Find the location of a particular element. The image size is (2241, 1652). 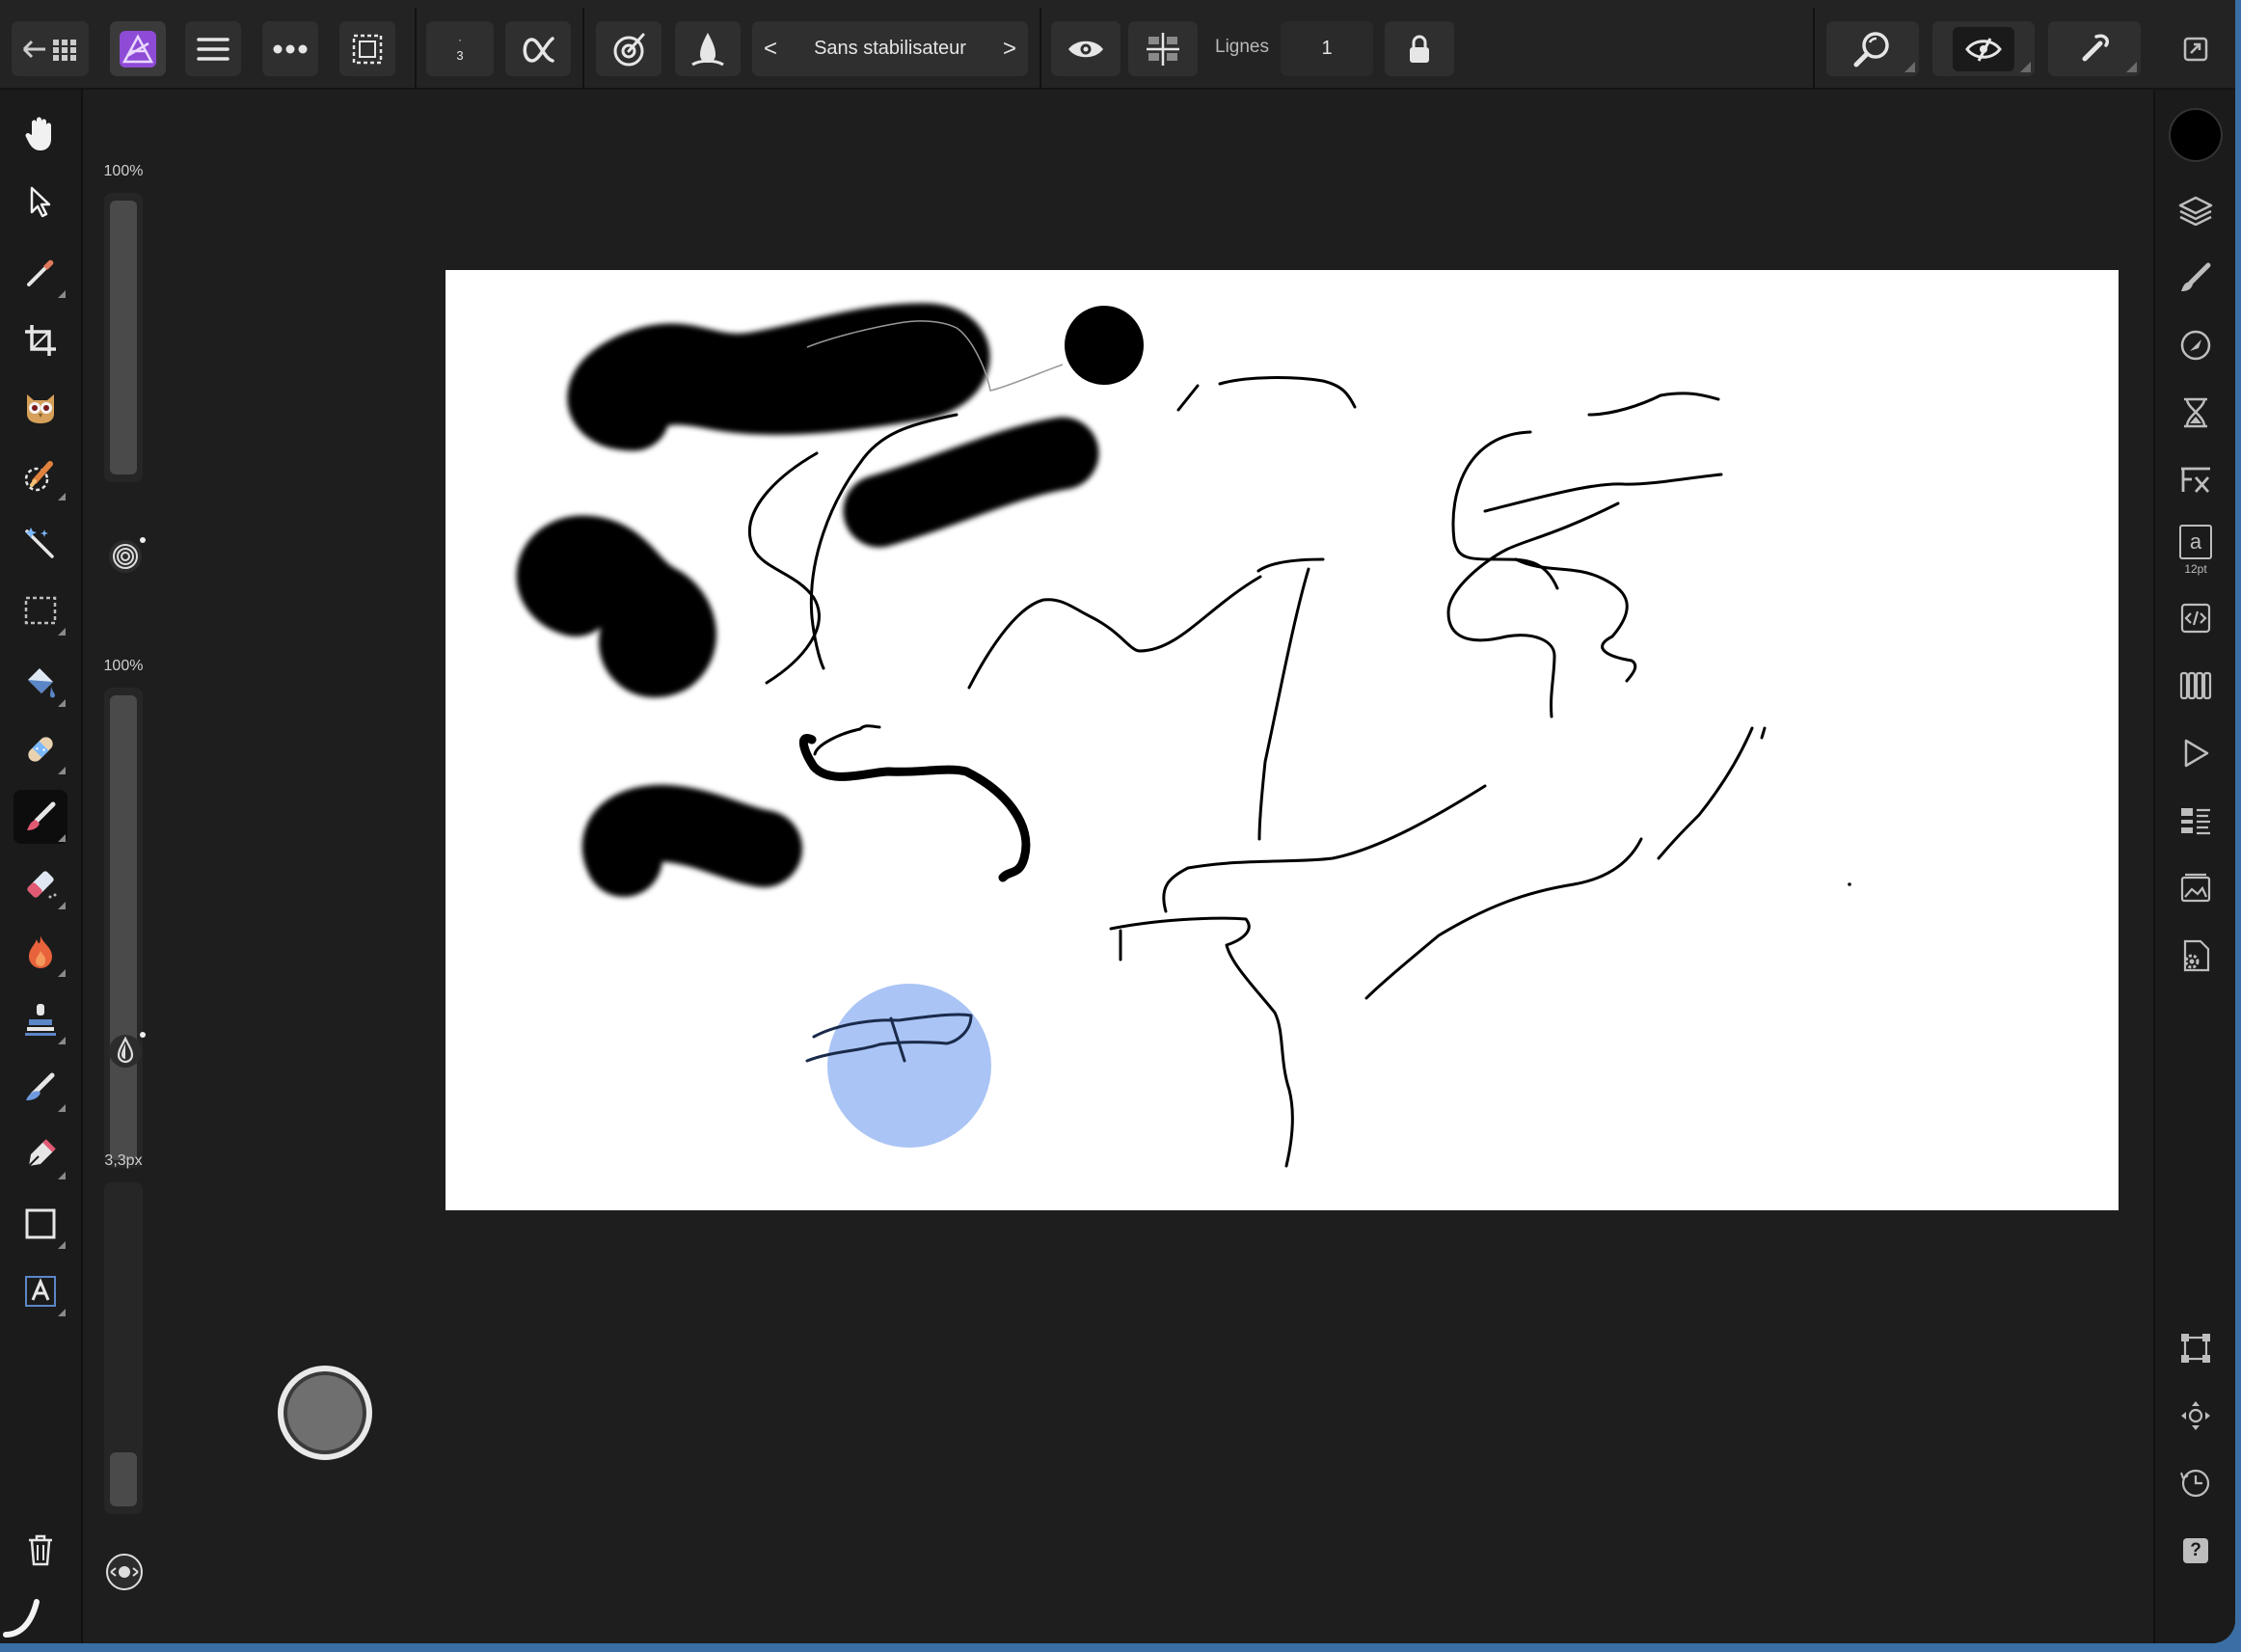

code-panel-button is located at coordinates (2196, 618).